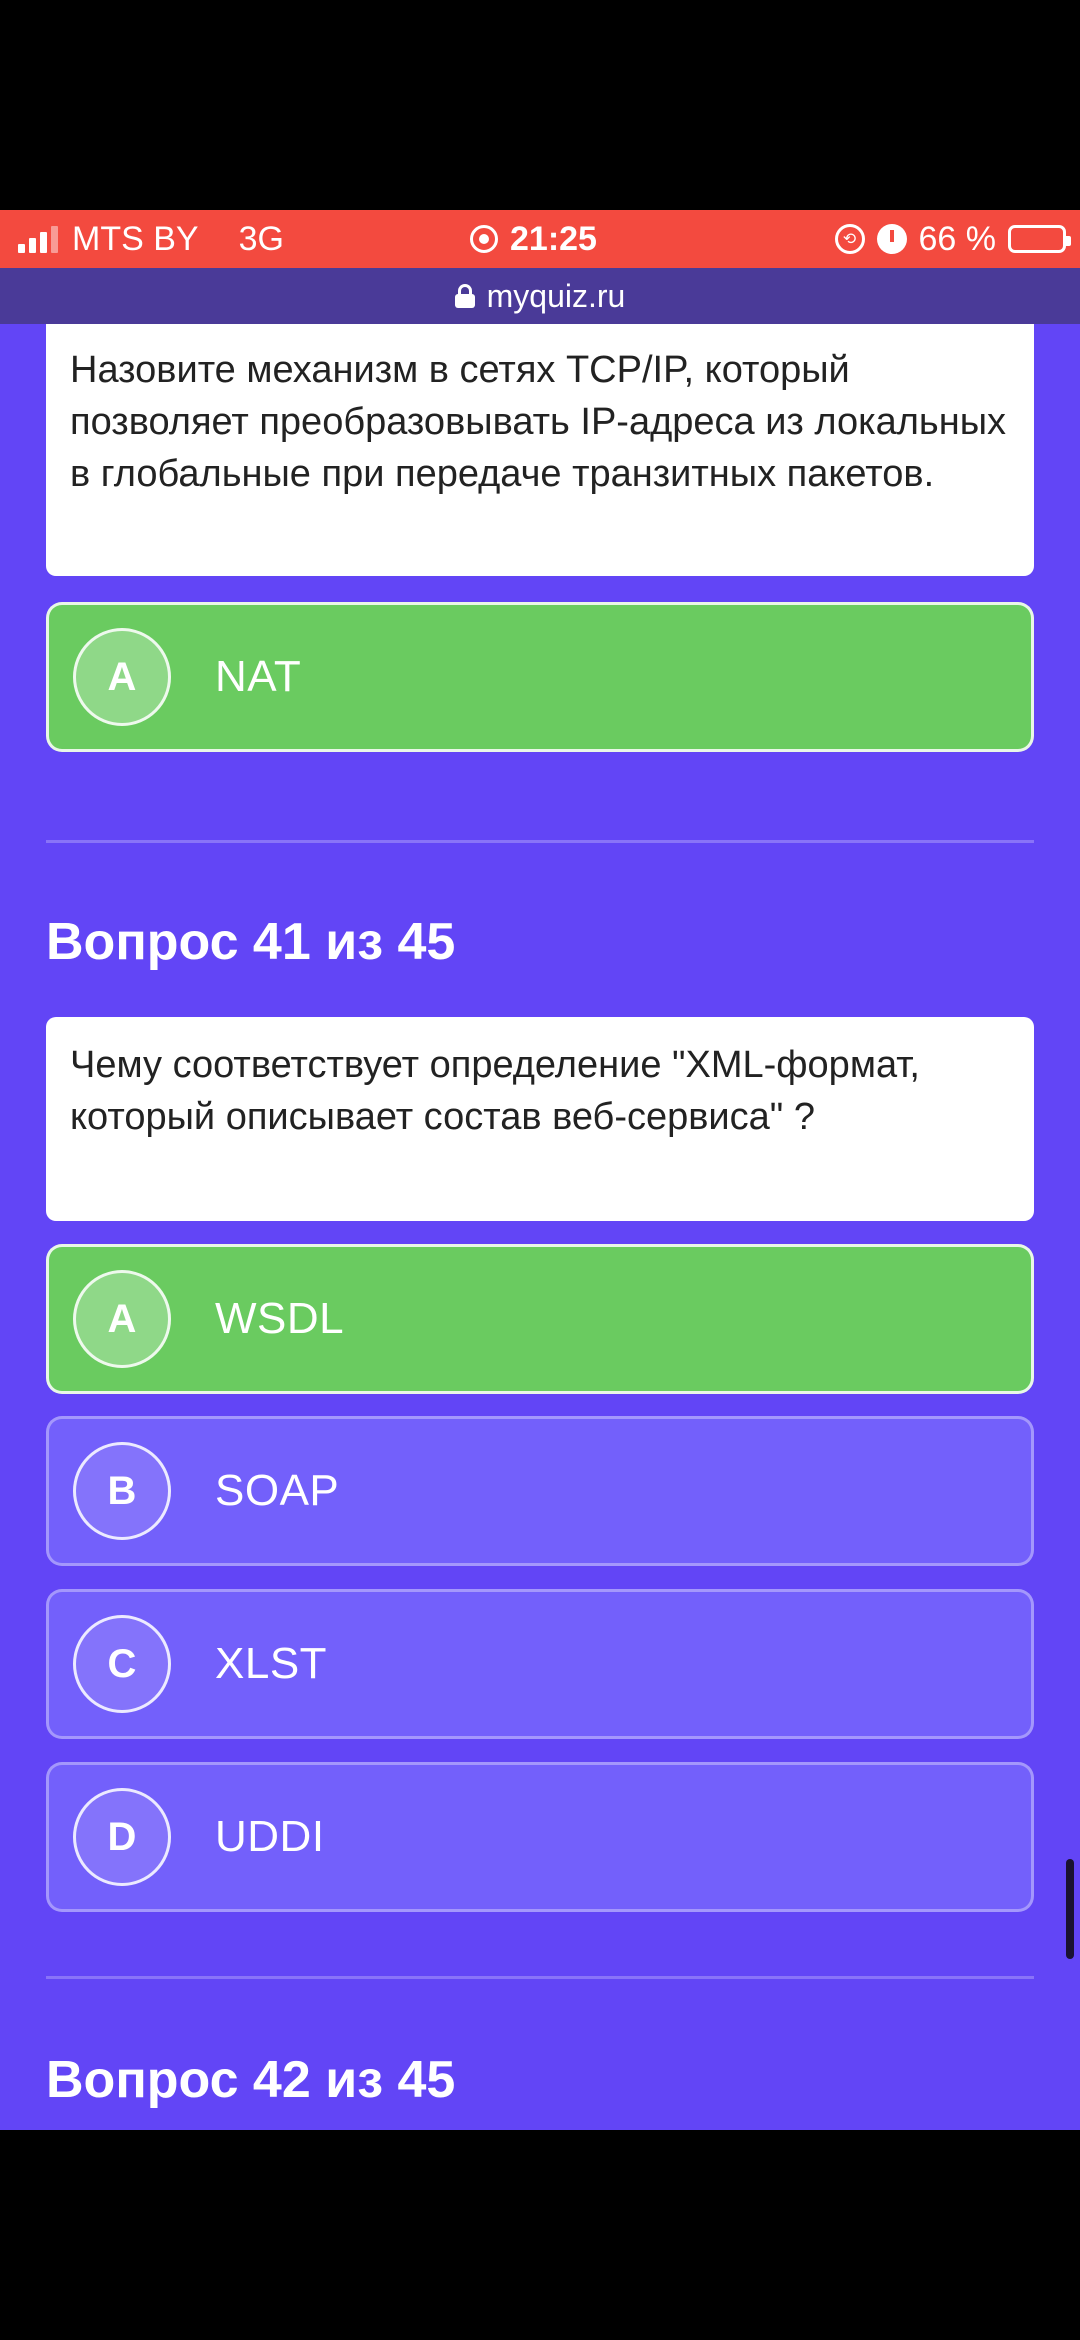 The width and height of the screenshot is (1080, 2340). Describe the element at coordinates (251, 942) in the screenshot. I see `question-title: Вопрос 41 из 45` at that location.